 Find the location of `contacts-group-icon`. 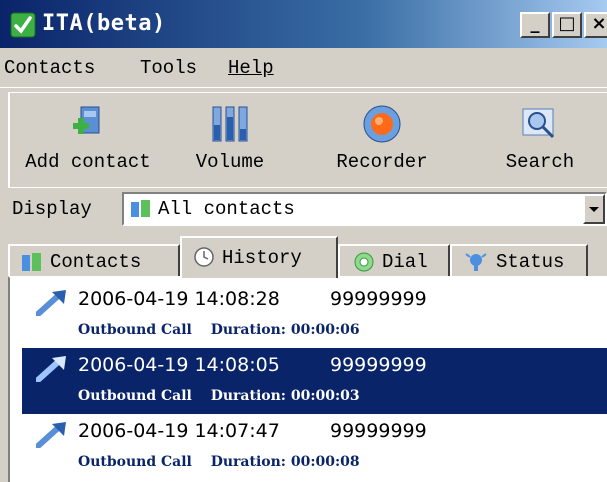

contacts-group-icon is located at coordinates (140, 208).